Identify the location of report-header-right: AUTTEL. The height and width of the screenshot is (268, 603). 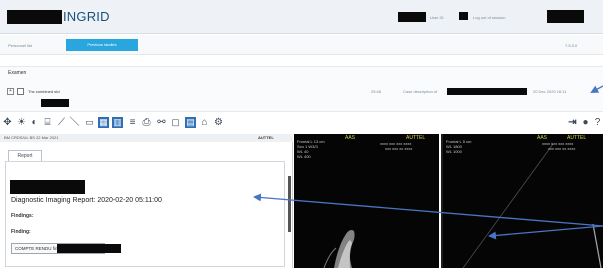
(266, 137).